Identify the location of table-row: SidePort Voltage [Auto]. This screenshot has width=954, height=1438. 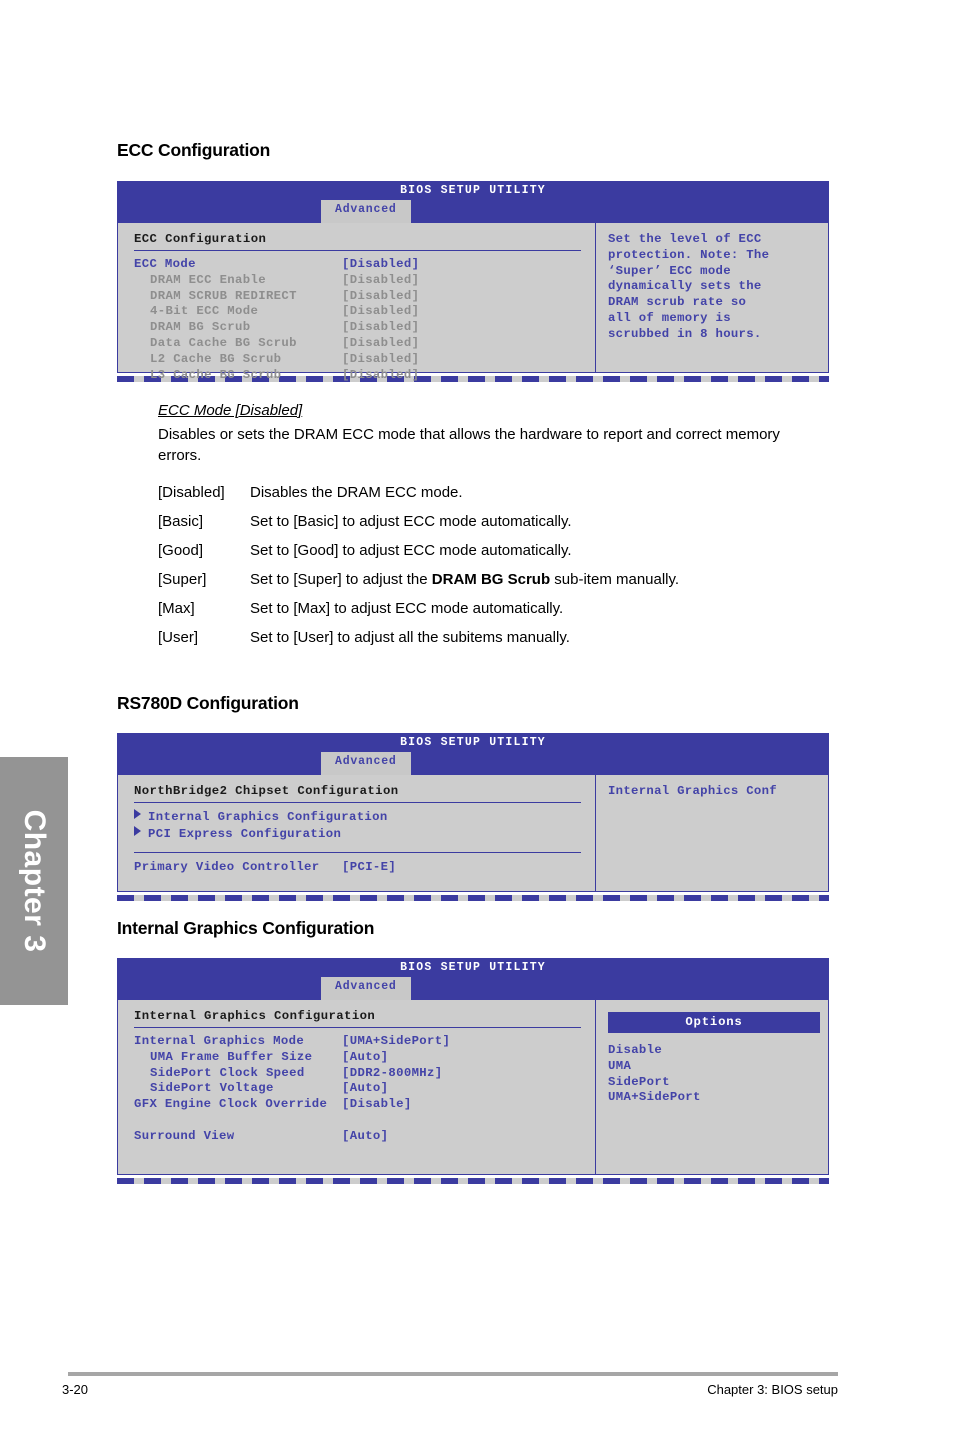
(364, 1089).